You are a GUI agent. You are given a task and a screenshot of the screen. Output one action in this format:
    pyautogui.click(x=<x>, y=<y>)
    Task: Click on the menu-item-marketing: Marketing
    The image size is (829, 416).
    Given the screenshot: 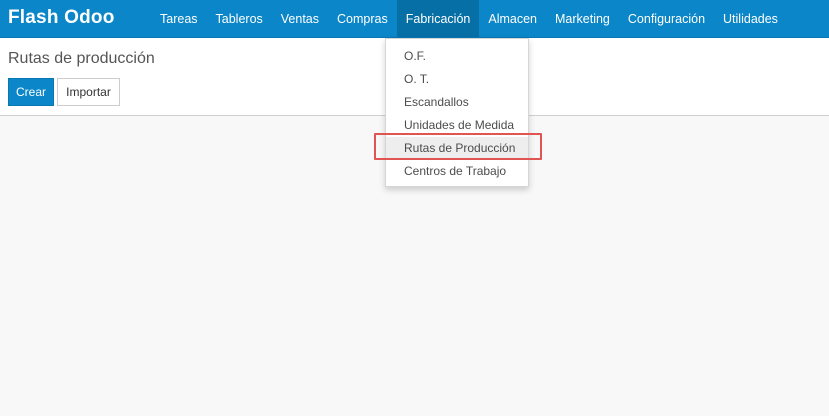 What is the action you would take?
    pyautogui.click(x=582, y=18)
    